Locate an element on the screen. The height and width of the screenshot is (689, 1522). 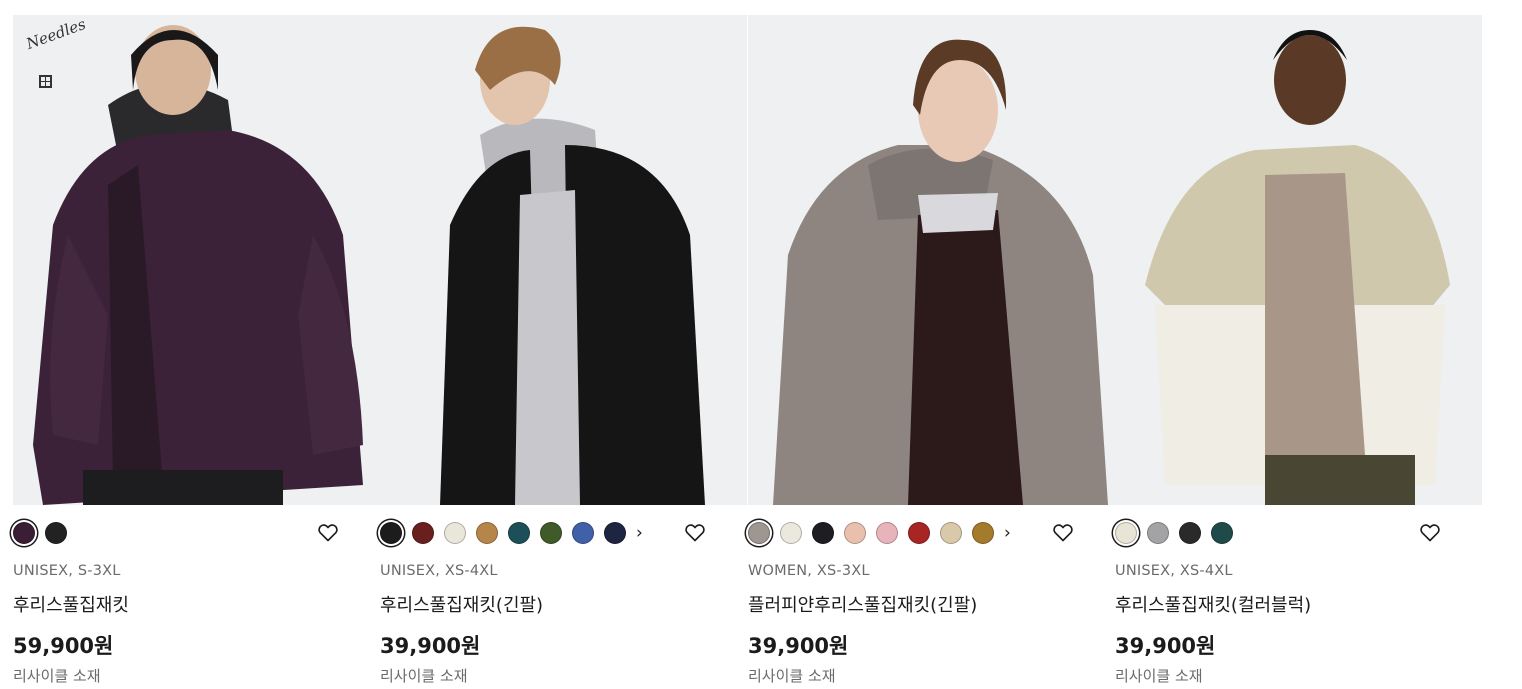
product-name: 후리스풀집재킷(긴팔) is located at coordinates (461, 604).